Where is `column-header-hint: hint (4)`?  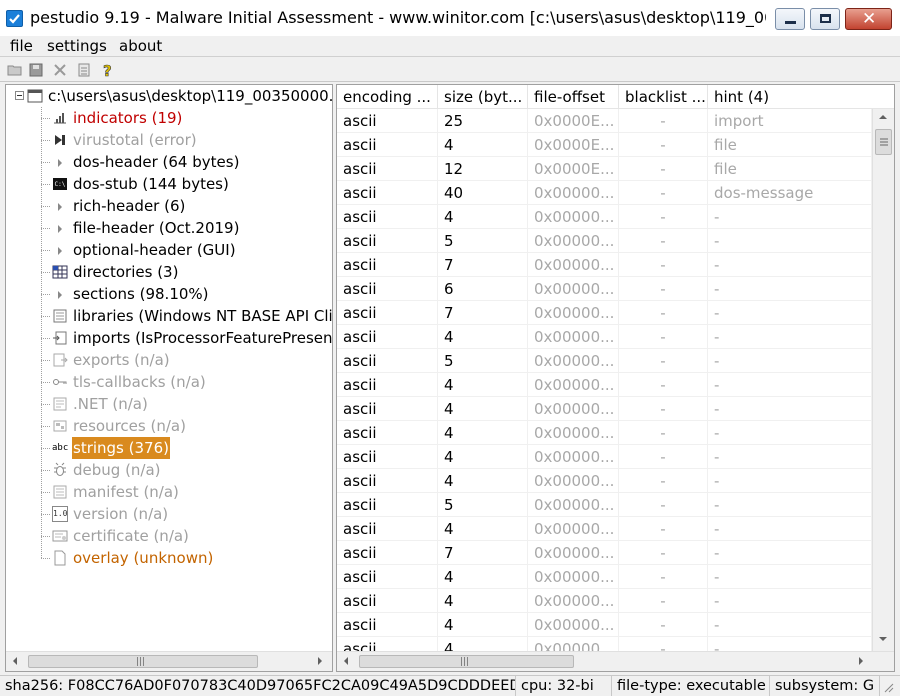
column-header-hint: hint (4) is located at coordinates (790, 97).